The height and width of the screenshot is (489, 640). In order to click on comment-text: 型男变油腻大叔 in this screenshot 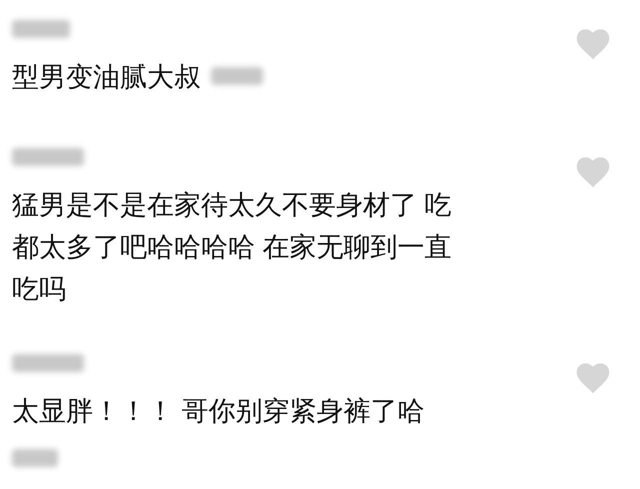, I will do `click(106, 77)`.